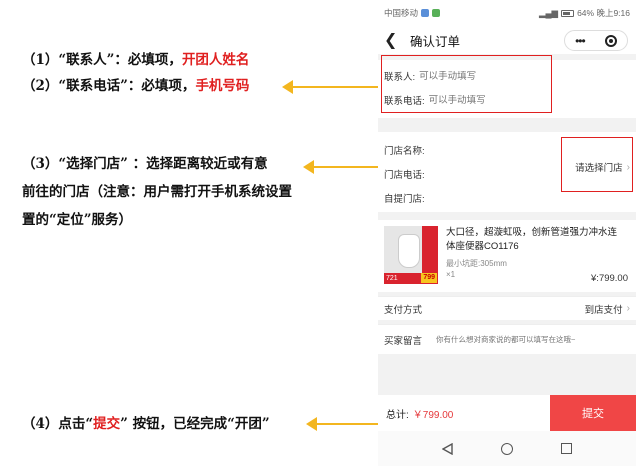  What do you see at coordinates (507, 13) in the screenshot?
I see `status-bar: 中国移动 ▂▄▆ 64% 晚上9:16` at bounding box center [507, 13].